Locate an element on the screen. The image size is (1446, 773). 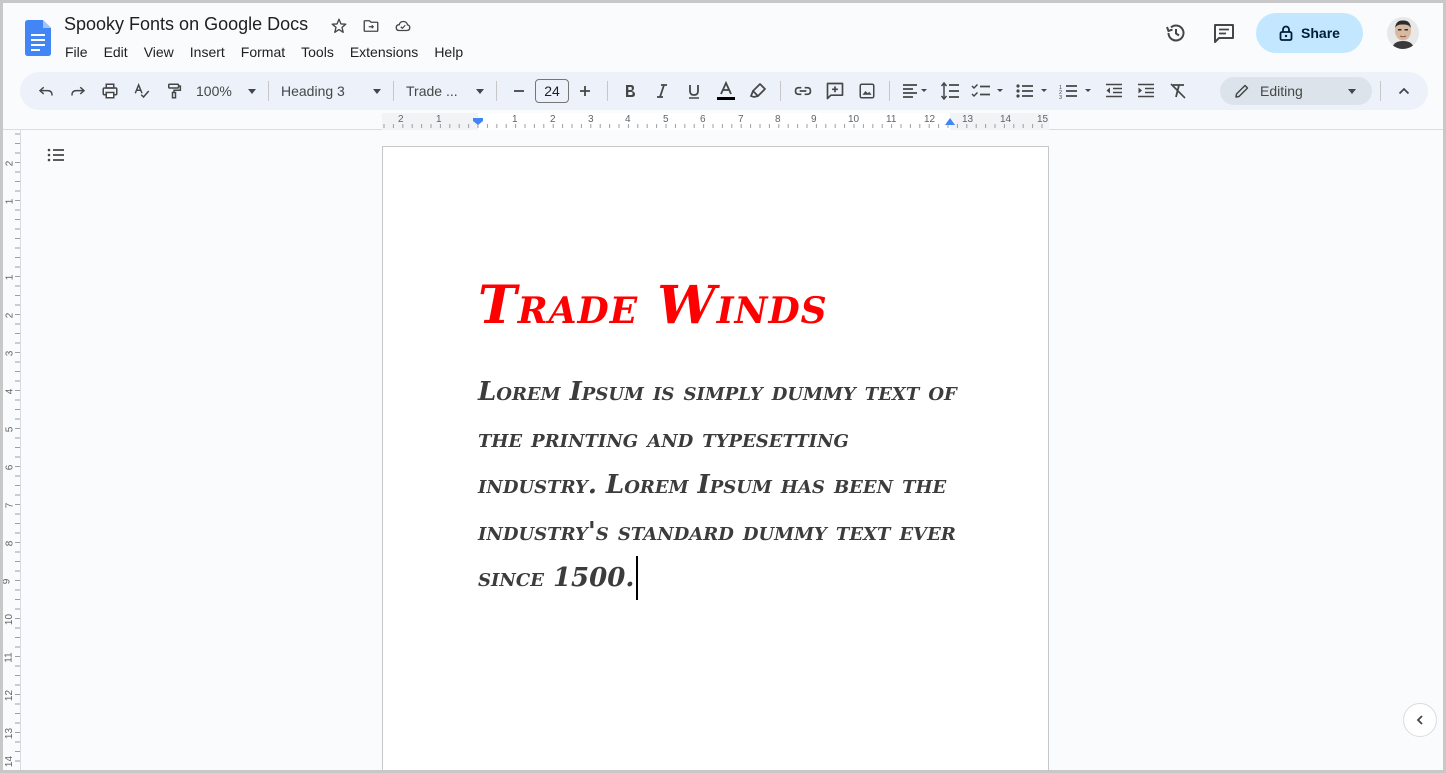
docs-logo-icon is located at coordinates (38, 38).